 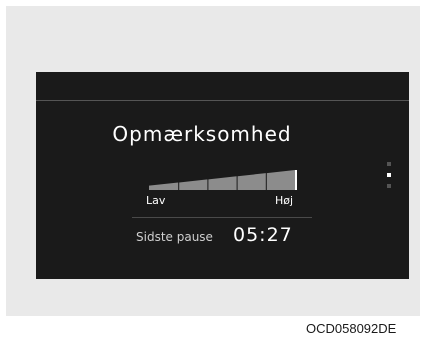 I want to click on attention-level-meter, so click(x=224, y=180).